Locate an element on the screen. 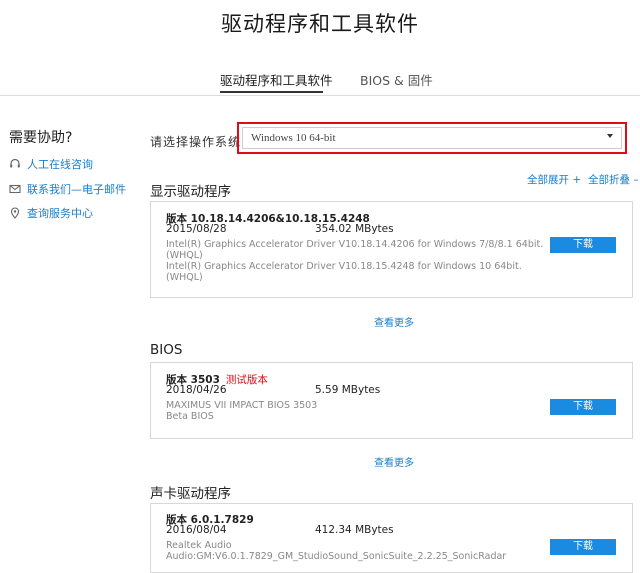  active-tab-indicator is located at coordinates (271, 92).